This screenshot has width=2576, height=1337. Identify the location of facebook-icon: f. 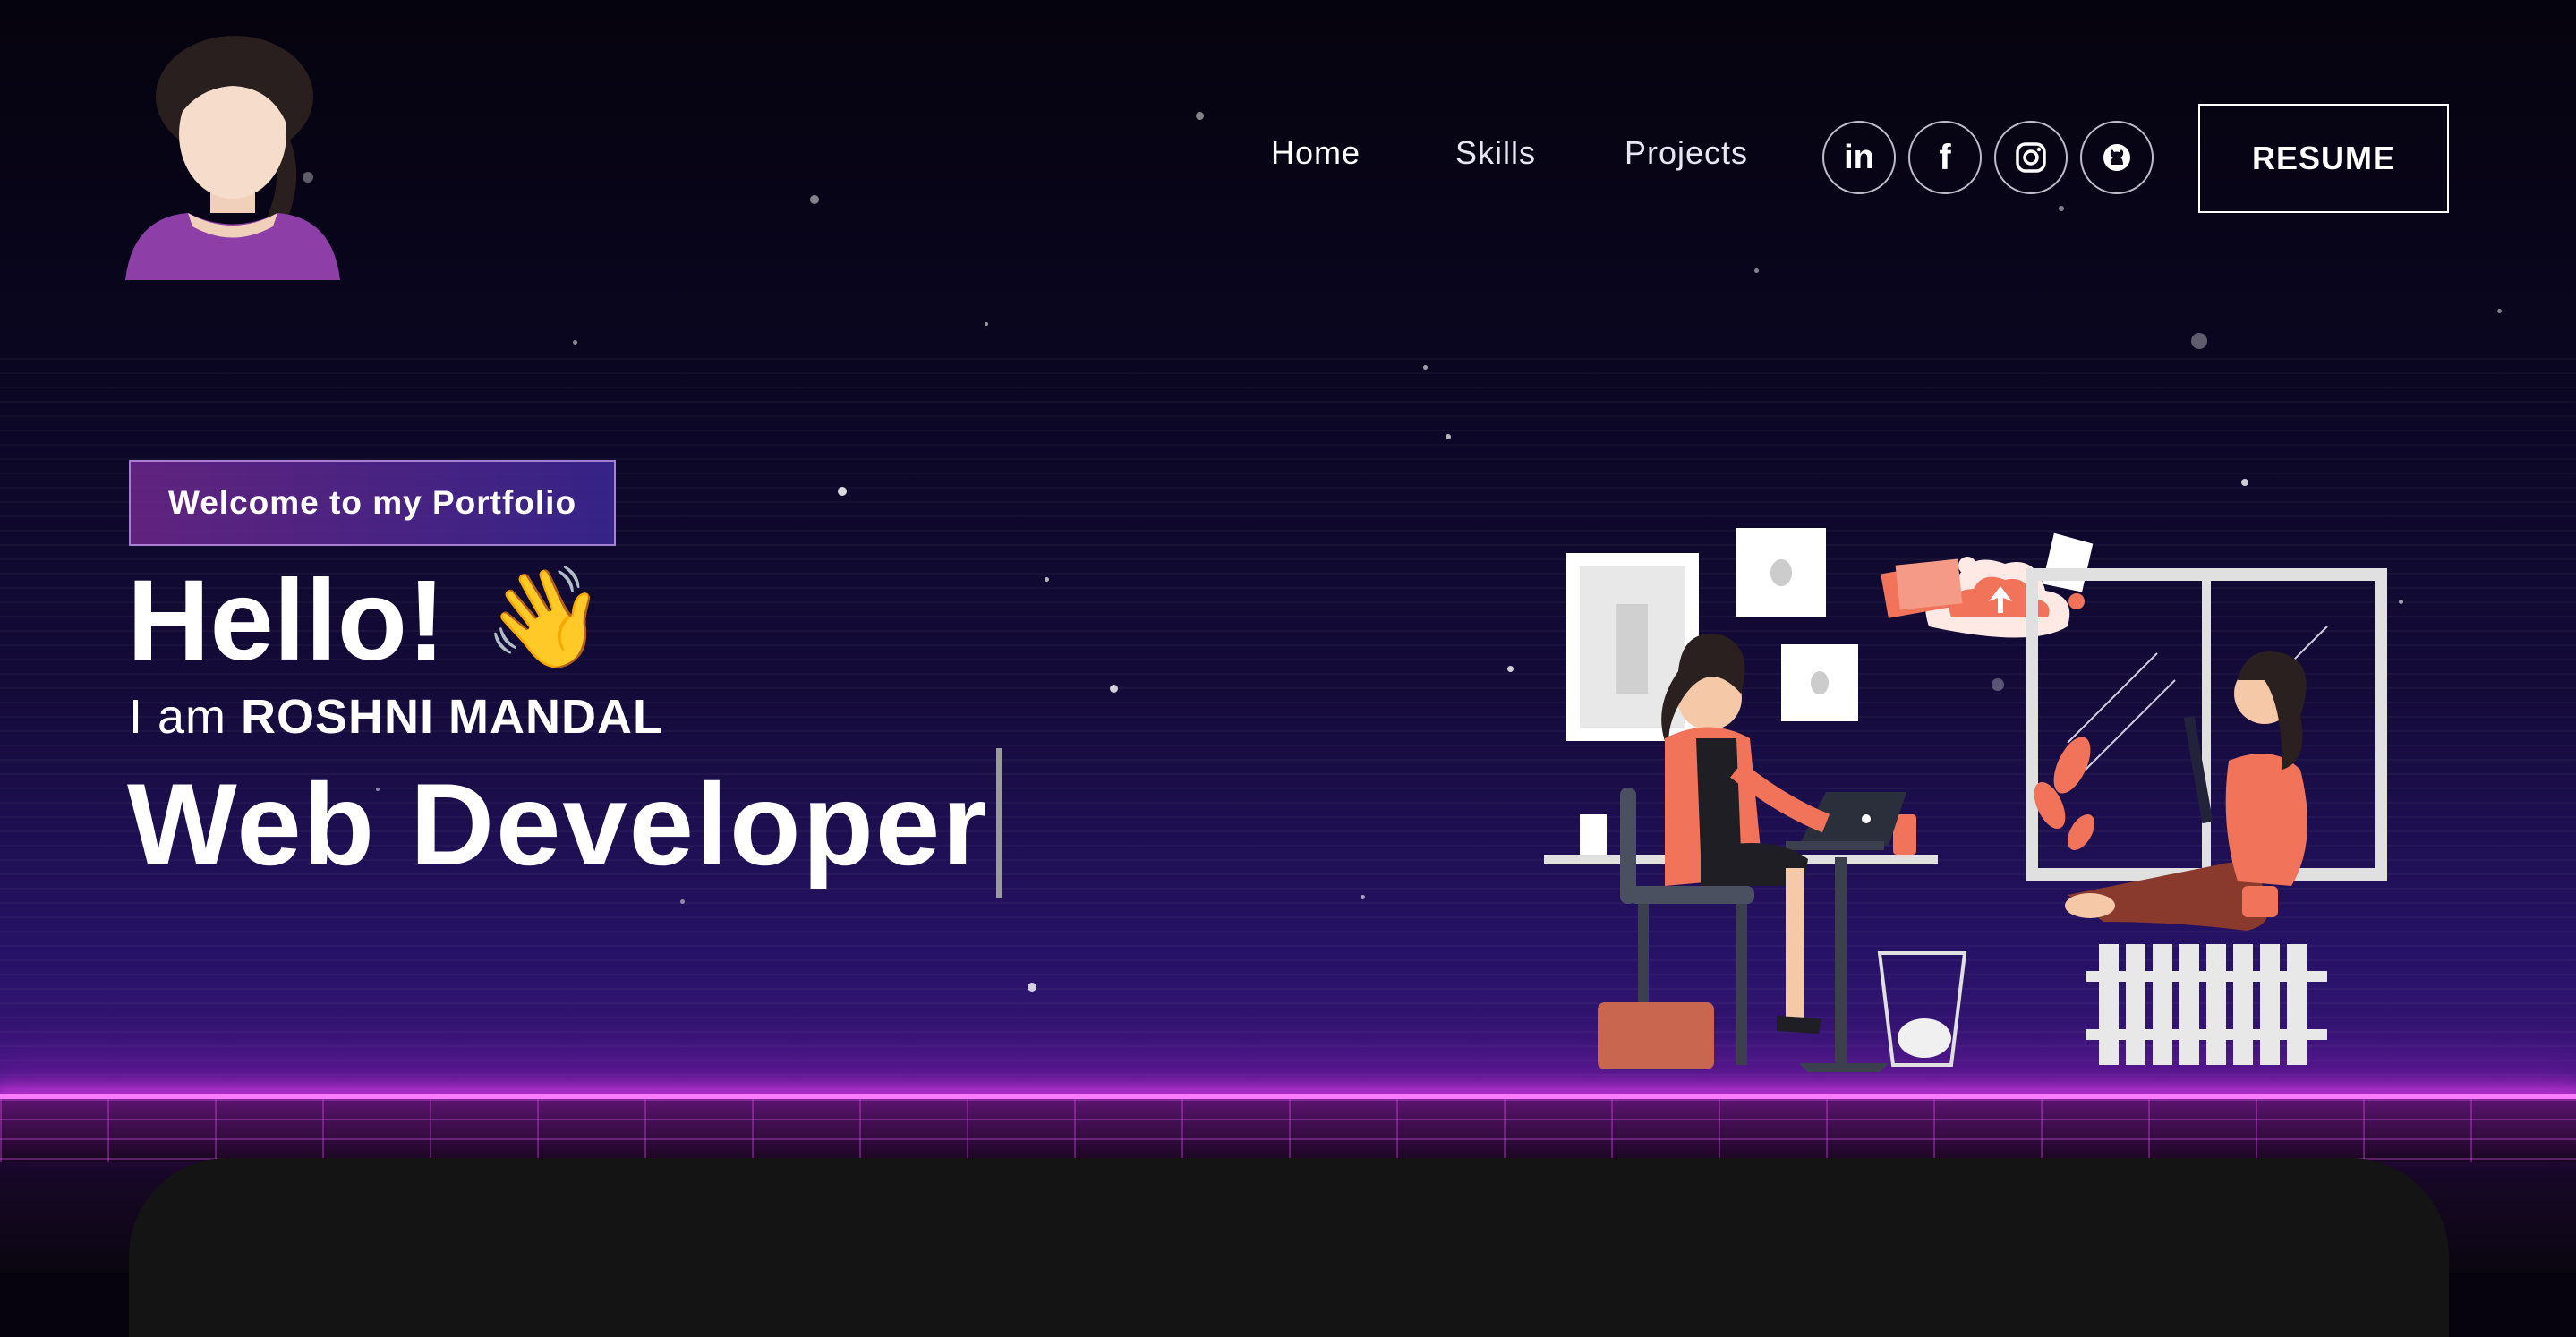
(1945, 157).